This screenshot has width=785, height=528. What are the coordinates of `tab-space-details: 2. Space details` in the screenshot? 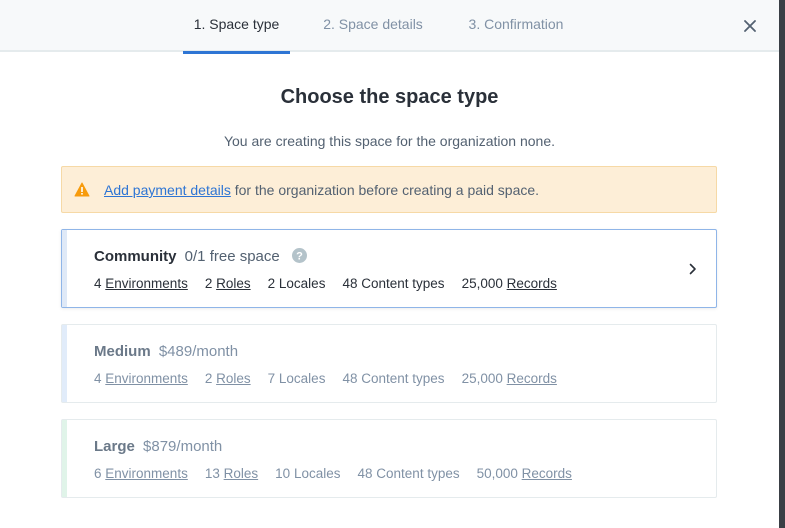 It's located at (373, 26).